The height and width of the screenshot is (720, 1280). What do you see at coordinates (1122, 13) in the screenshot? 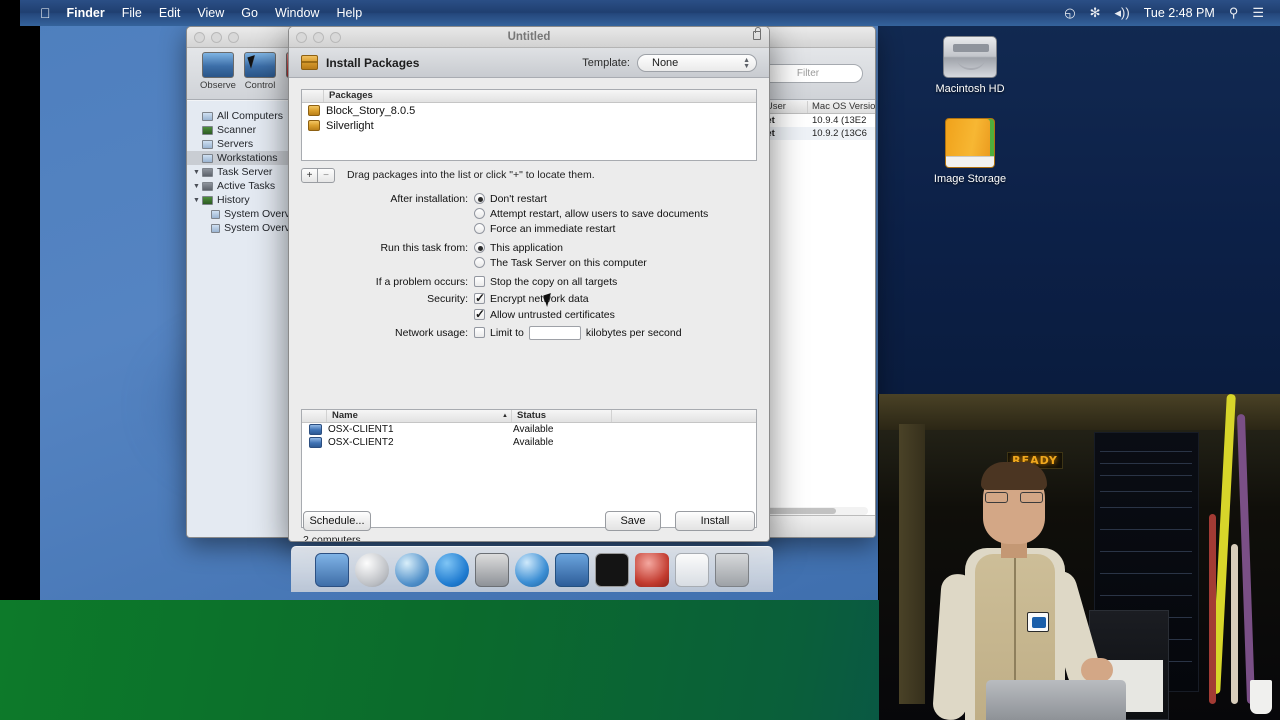
I see `volume-icon: ◂))` at bounding box center [1122, 13].